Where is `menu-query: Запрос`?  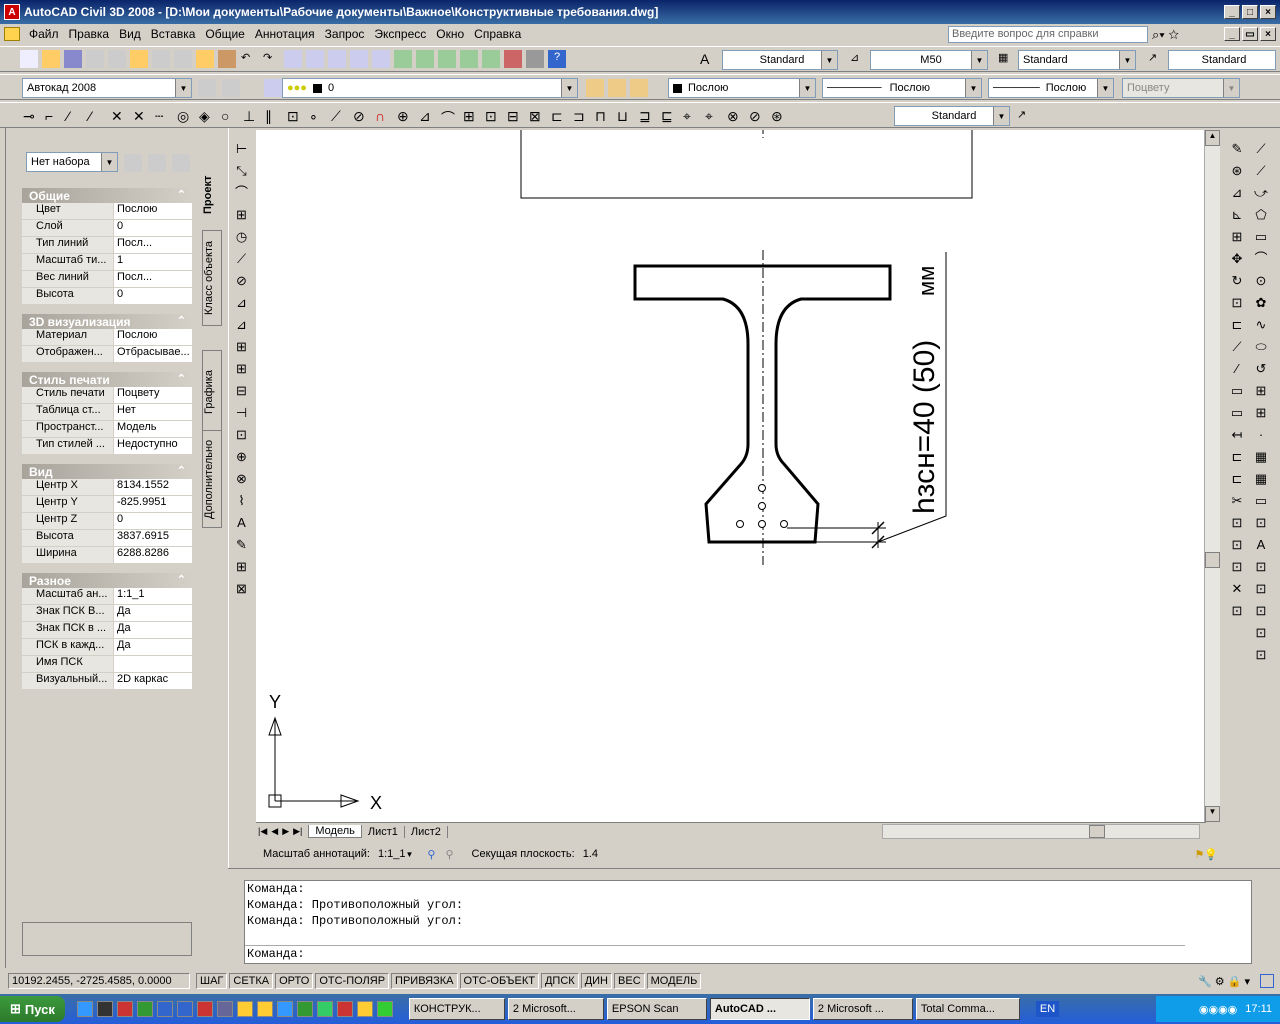 menu-query: Запрос is located at coordinates (345, 34).